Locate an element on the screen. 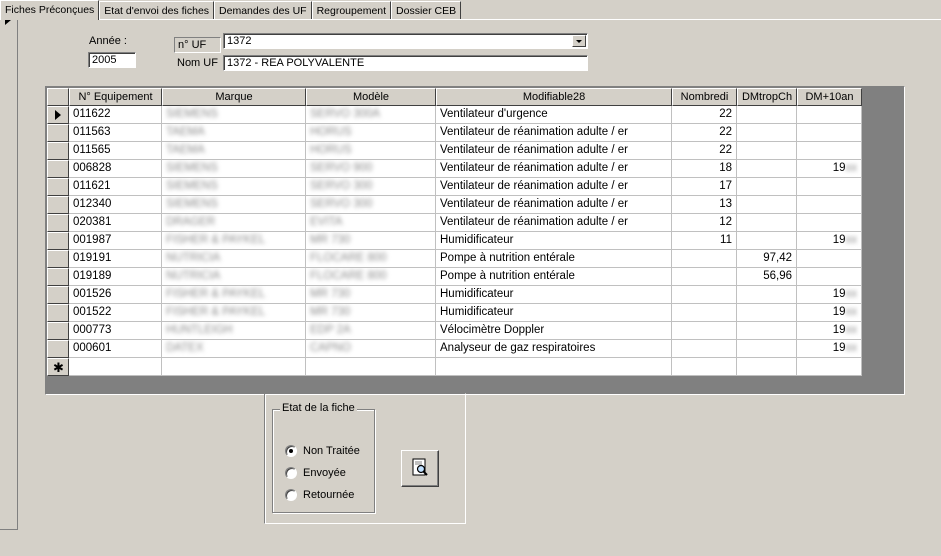 The width and height of the screenshot is (941, 556). tab-dossier-ceb: Dossier CEB is located at coordinates (426, 10).